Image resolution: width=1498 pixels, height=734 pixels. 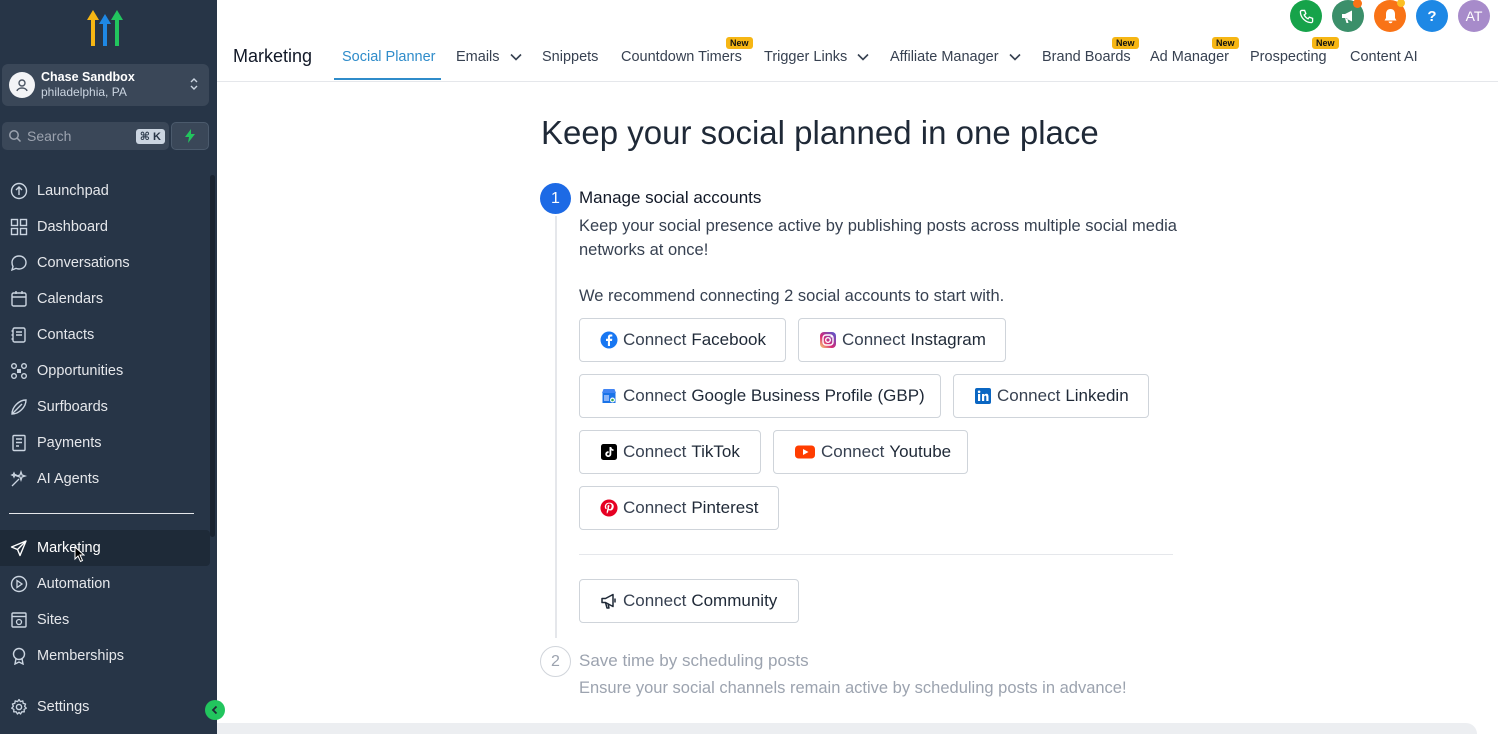 I want to click on tab-label: Emails, so click(x=478, y=57).